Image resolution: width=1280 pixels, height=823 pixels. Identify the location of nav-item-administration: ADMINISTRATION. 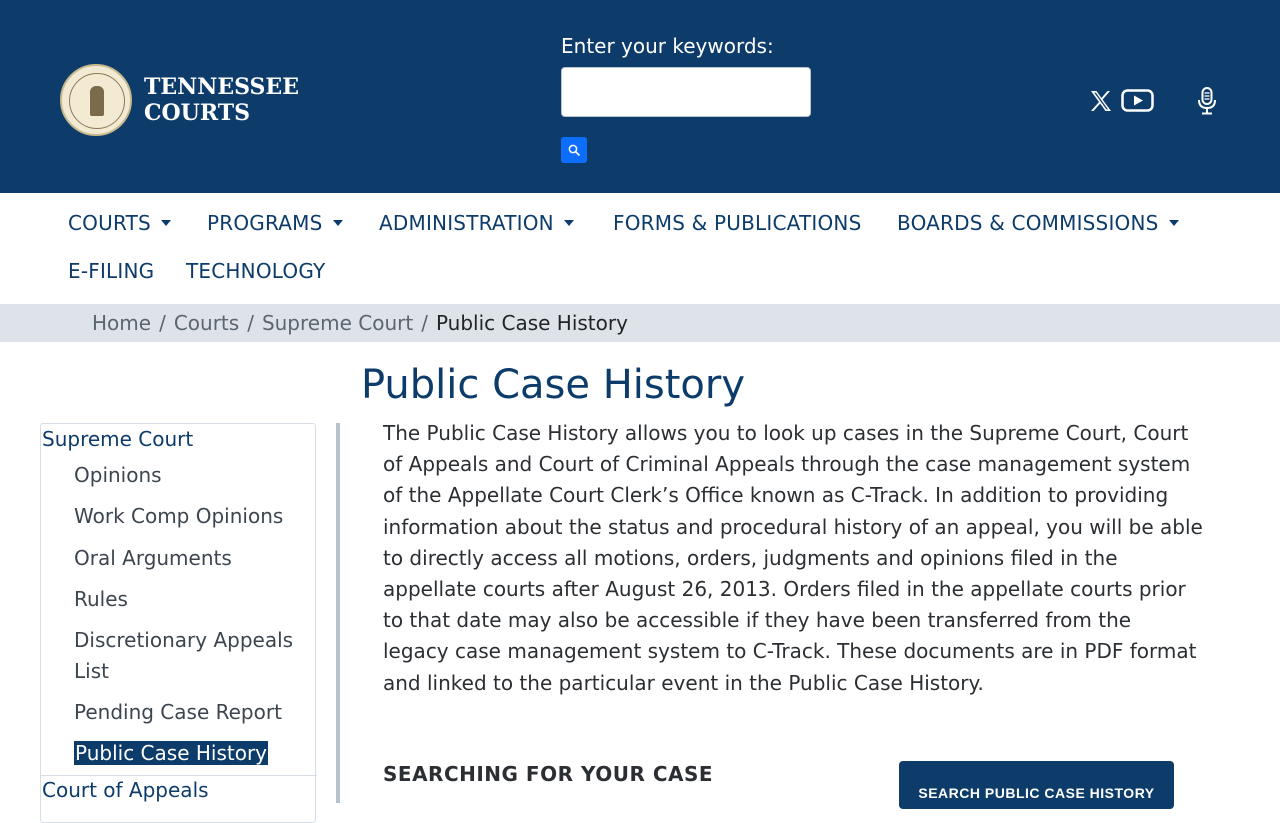
(476, 223).